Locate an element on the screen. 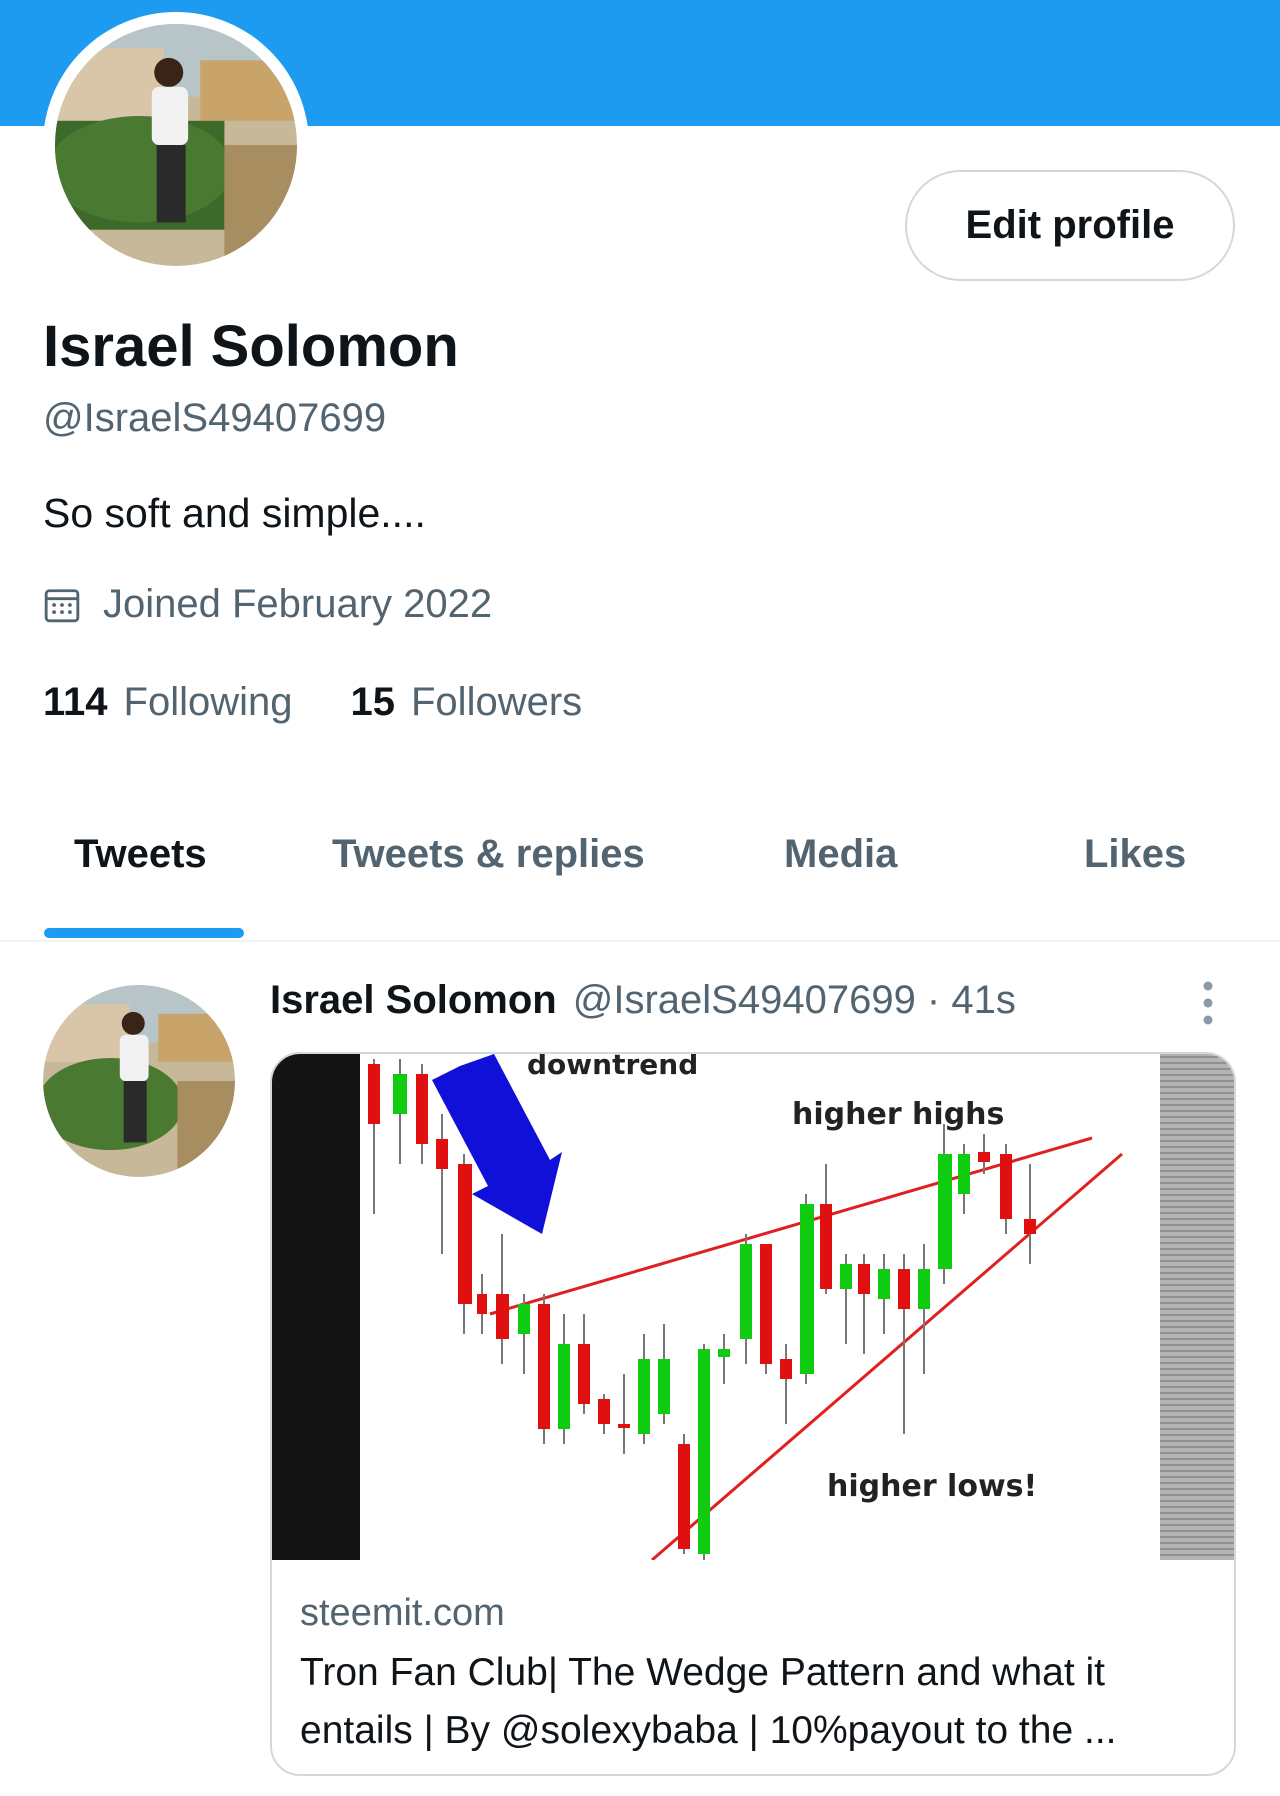  followers-count: 15 is located at coordinates (373, 702).